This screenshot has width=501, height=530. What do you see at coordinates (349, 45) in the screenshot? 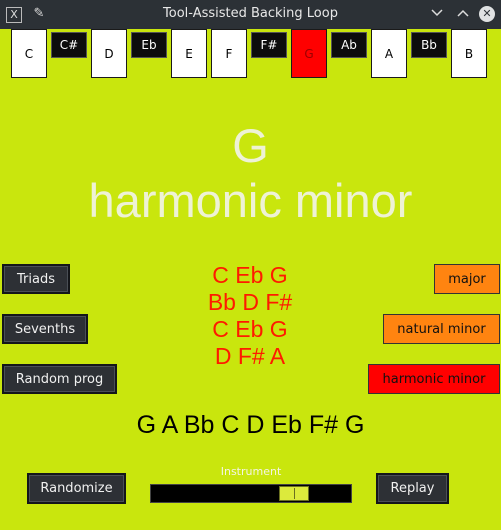
I see `key-a-flat: Ab` at bounding box center [349, 45].